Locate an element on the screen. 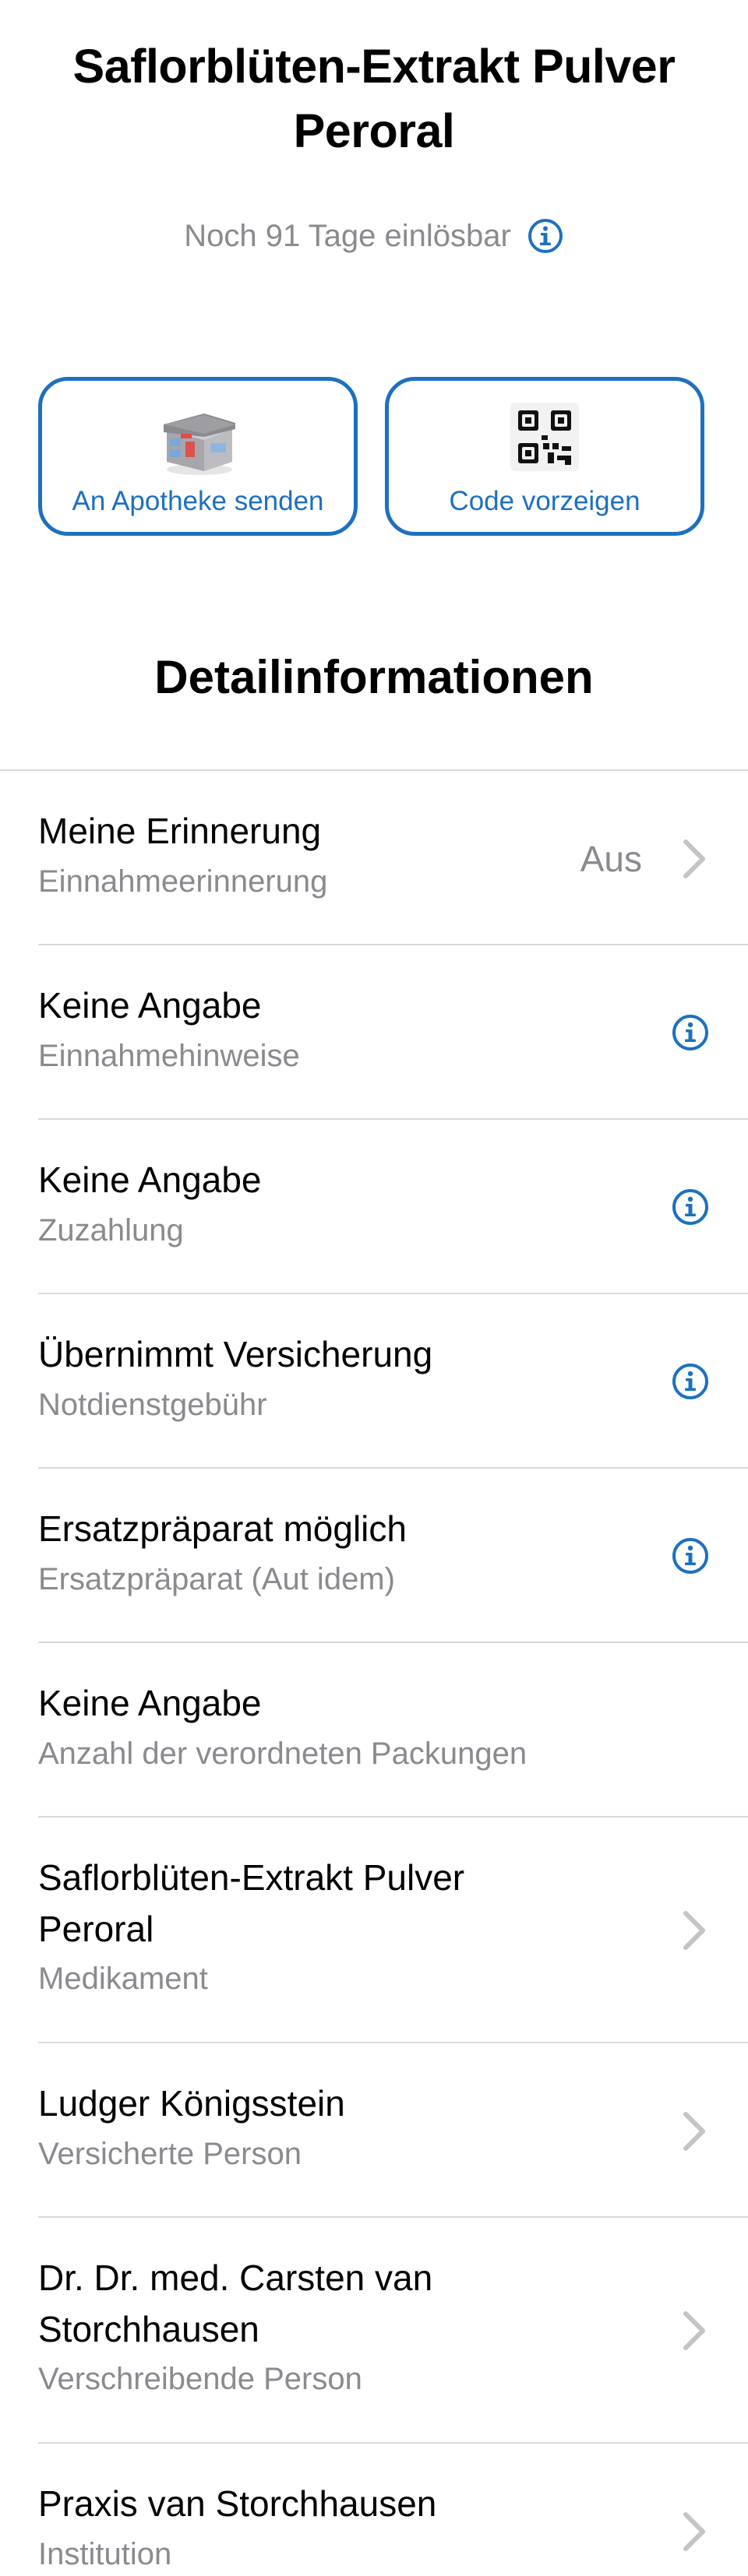 The image size is (748, 2576). row-secondary-text: Einnahmeerinnerung is located at coordinates (183, 881).